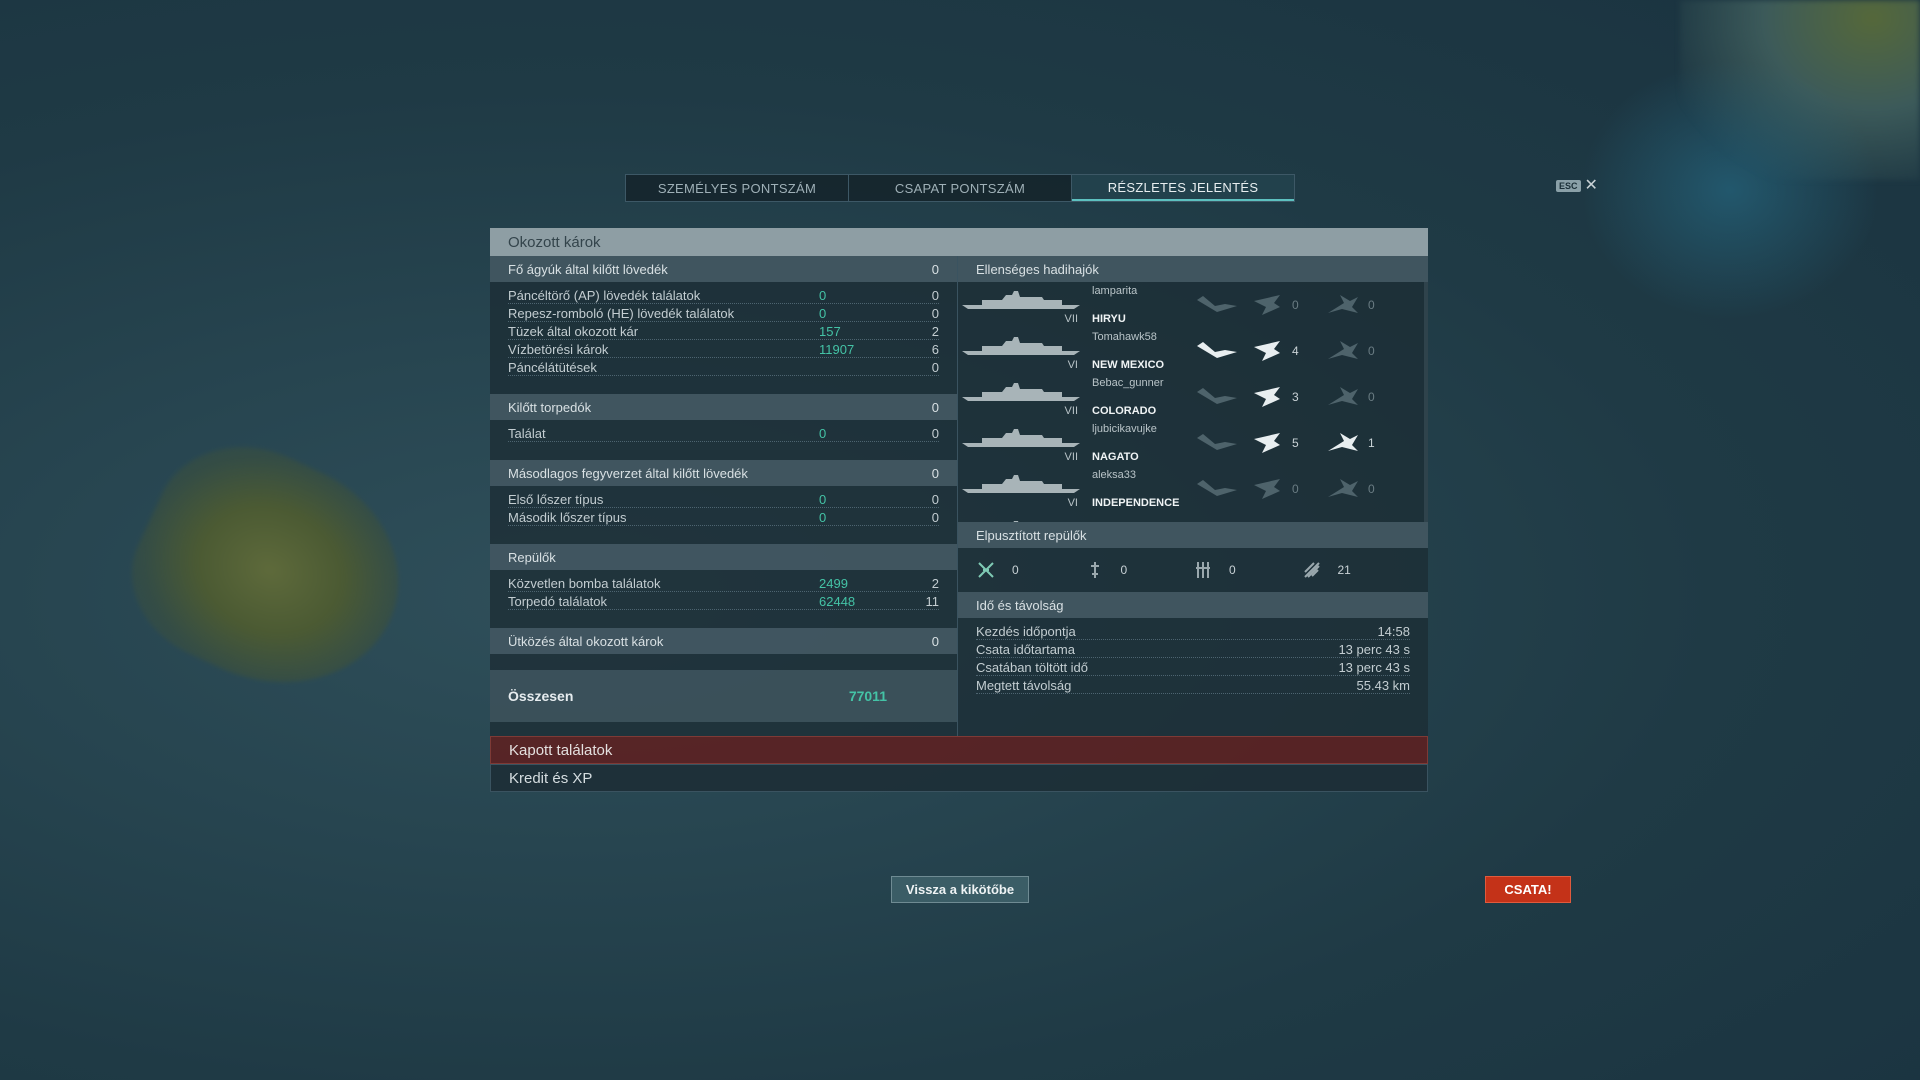 This screenshot has height=1080, width=1920. What do you see at coordinates (1193, 631) in the screenshot?
I see `stat-row: Kezdés időpontja 14:58` at bounding box center [1193, 631].